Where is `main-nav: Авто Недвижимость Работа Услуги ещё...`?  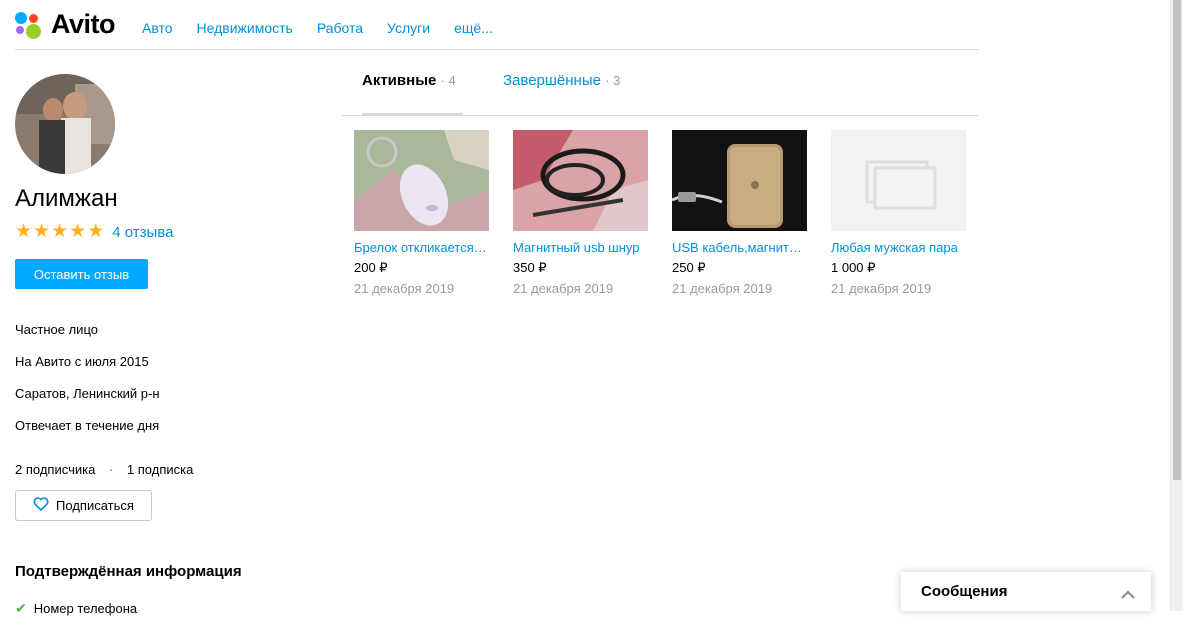 main-nav: Авто Недвижимость Работа Услуги ещё... is located at coordinates (317, 28).